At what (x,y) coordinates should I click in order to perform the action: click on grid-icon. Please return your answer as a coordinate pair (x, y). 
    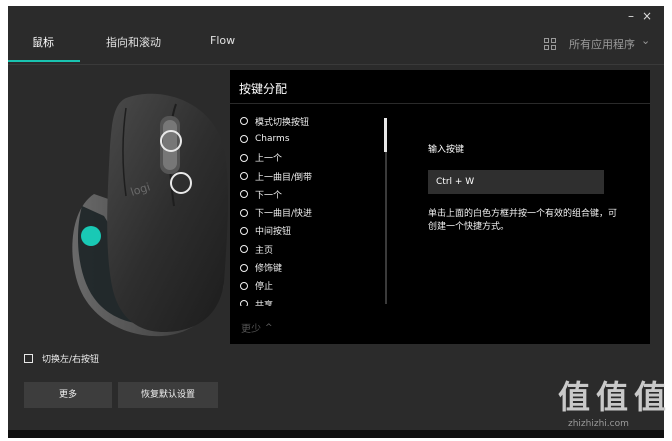
    Looking at the image, I should click on (550, 44).